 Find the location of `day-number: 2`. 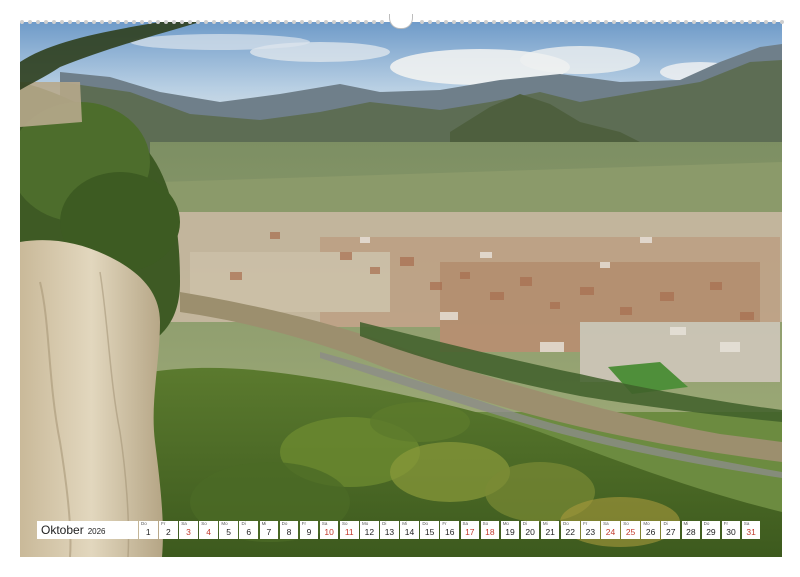

day-number: 2 is located at coordinates (168, 532).